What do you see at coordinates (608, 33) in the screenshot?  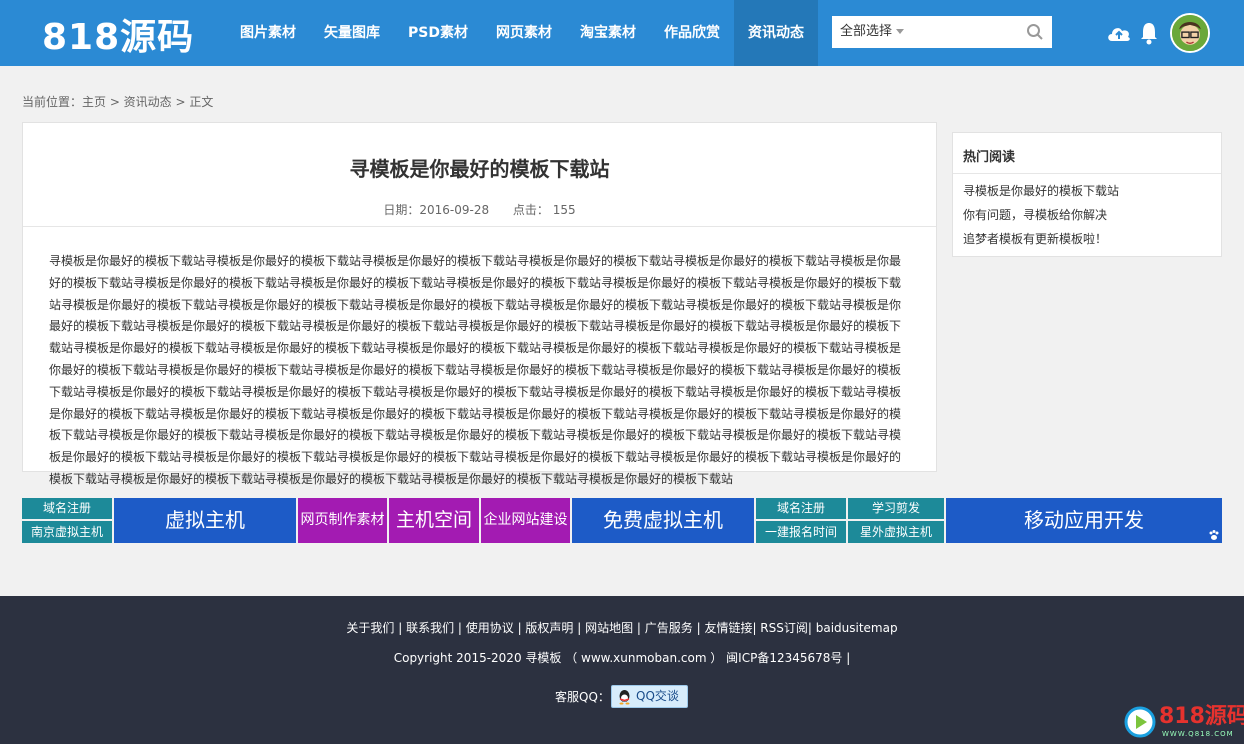 I see `nav-item-taobao: 淘宝素材` at bounding box center [608, 33].